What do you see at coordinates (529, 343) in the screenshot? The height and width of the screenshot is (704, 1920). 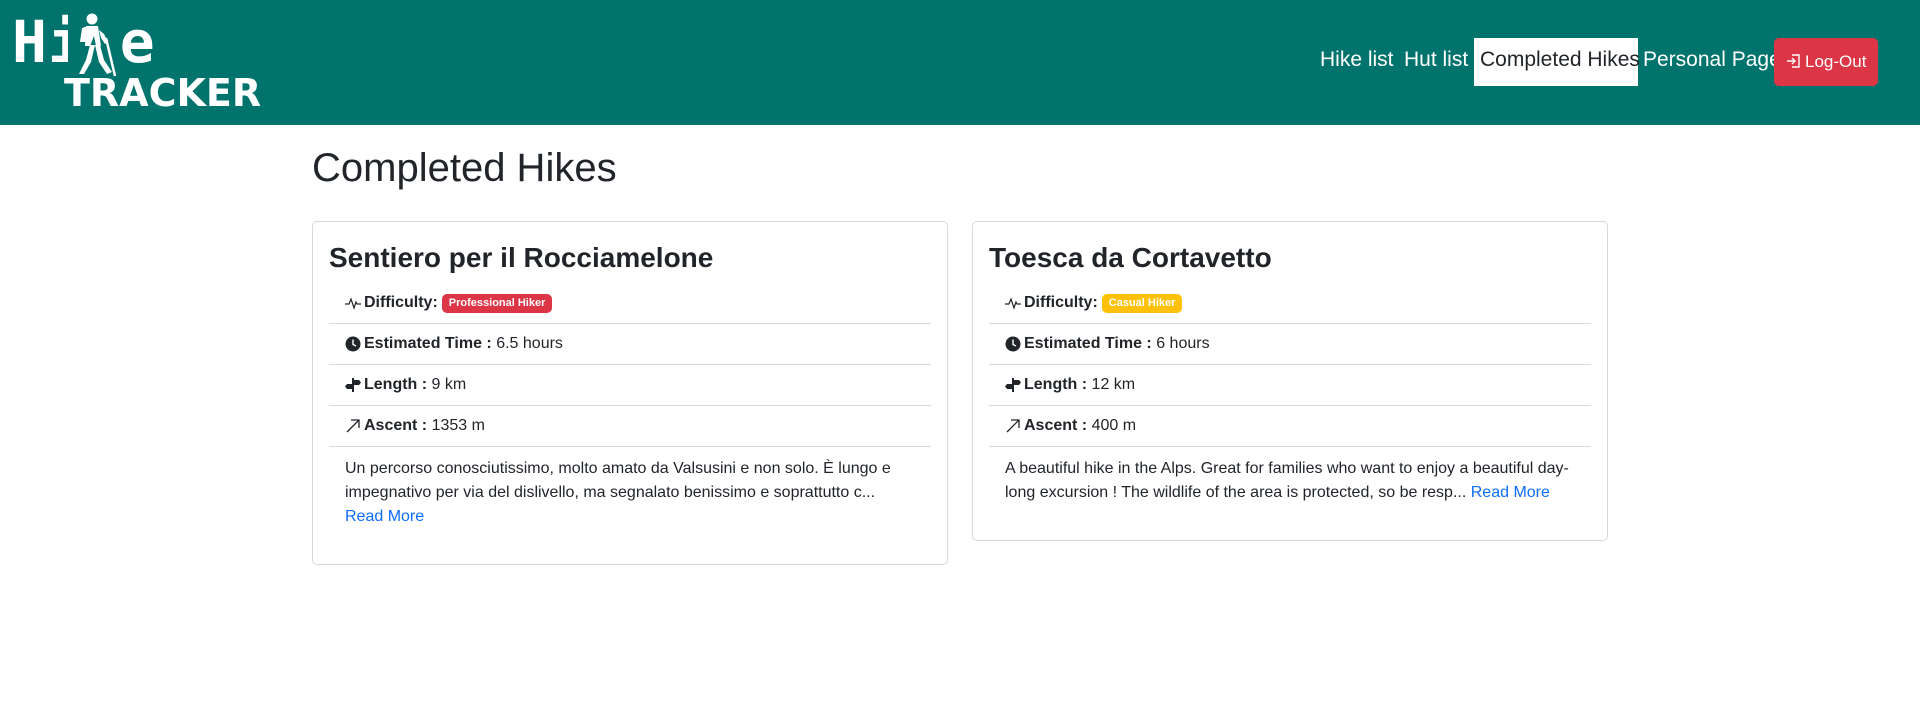 I see `time-value: 6.5 hours` at bounding box center [529, 343].